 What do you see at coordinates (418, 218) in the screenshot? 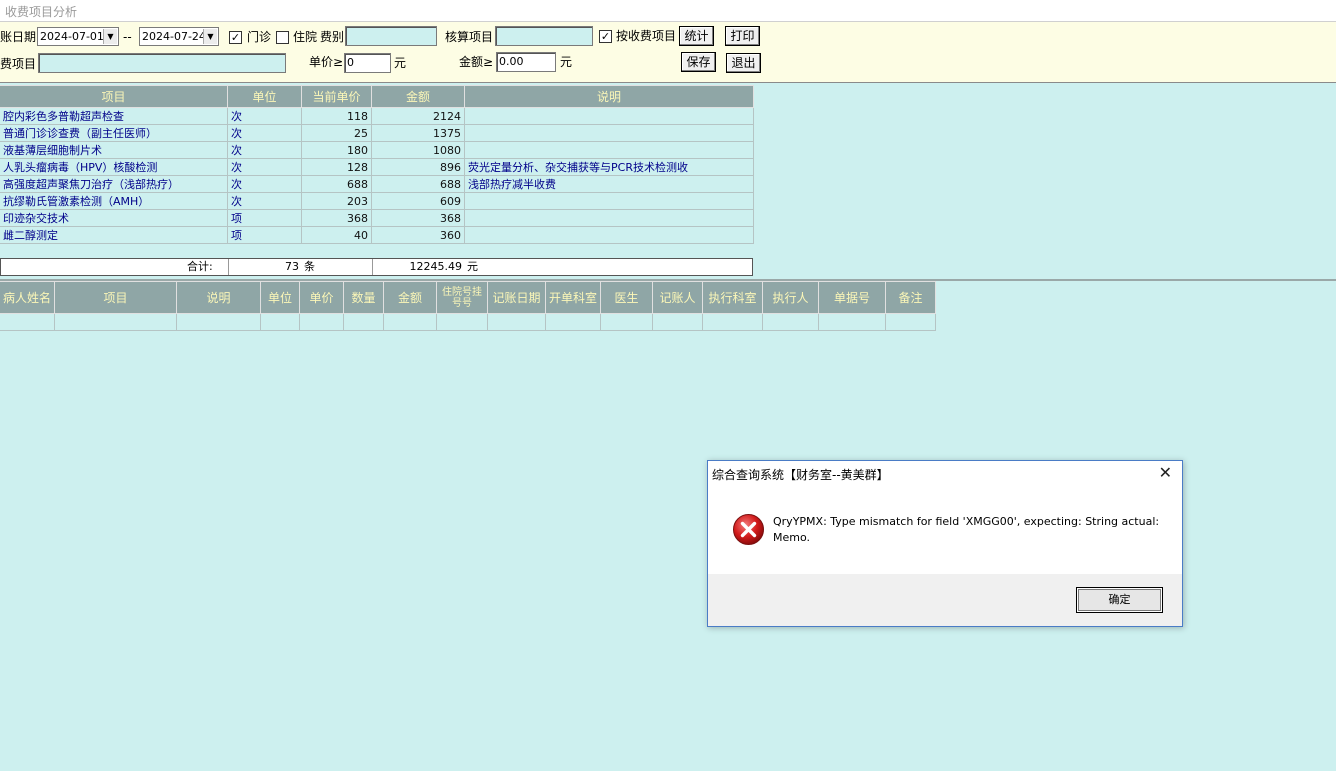
I see `cell-amount: 368` at bounding box center [418, 218].